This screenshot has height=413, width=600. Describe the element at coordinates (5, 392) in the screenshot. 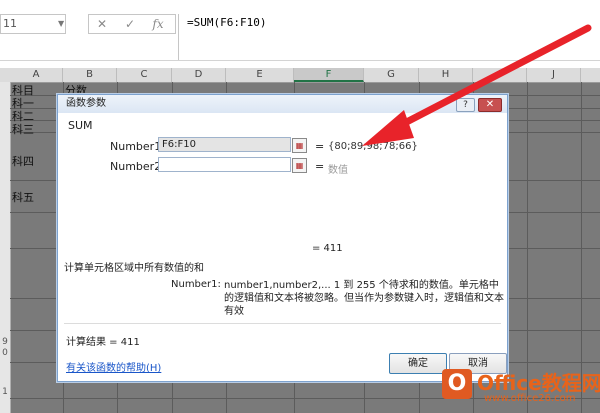

I see `row-number: 1` at that location.